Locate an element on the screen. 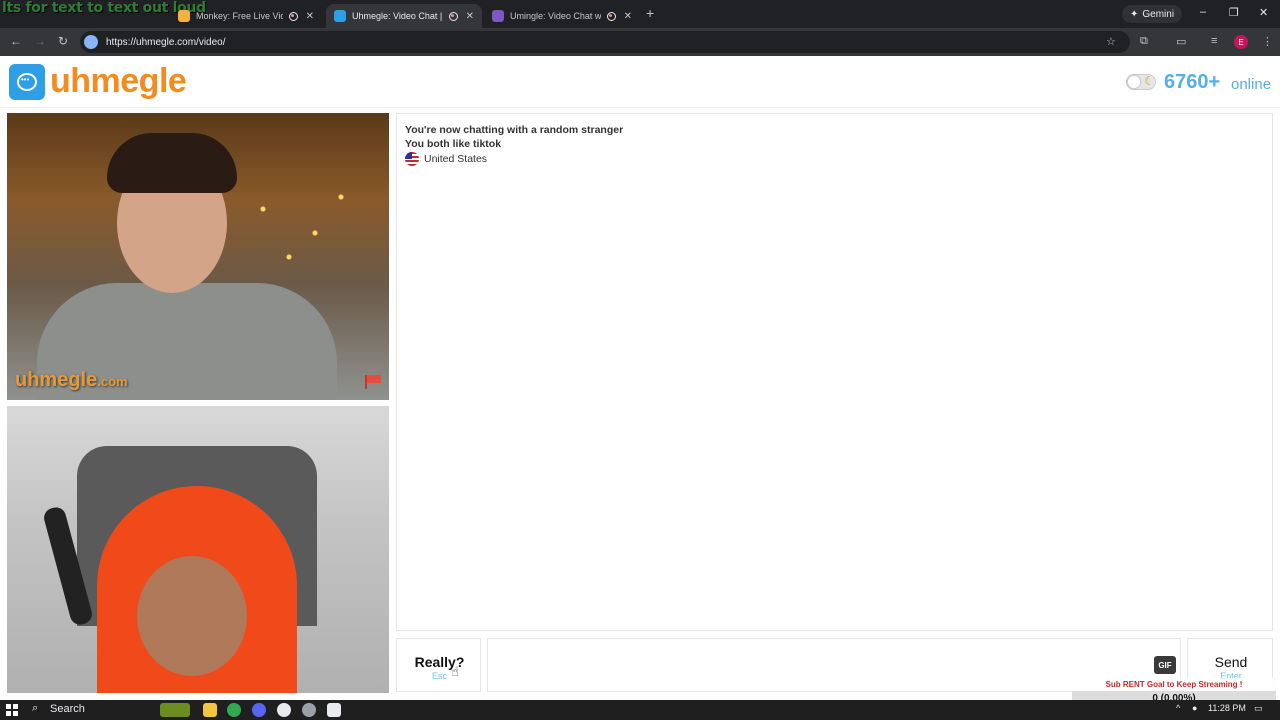  tab-monkey: Monkey: Free Live Video Ch ✕ is located at coordinates (246, 16).